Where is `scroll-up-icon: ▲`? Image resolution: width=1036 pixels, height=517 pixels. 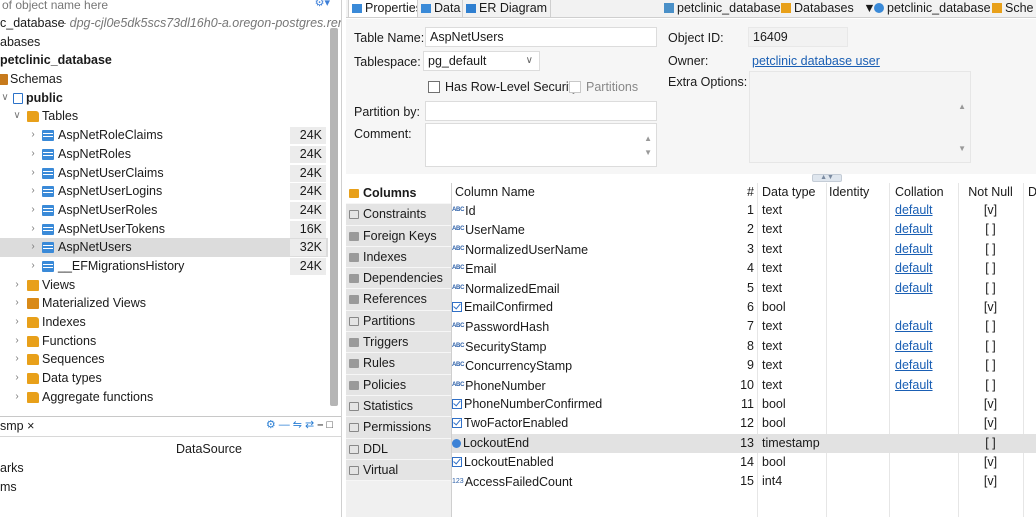 scroll-up-icon: ▲ is located at coordinates (962, 107).